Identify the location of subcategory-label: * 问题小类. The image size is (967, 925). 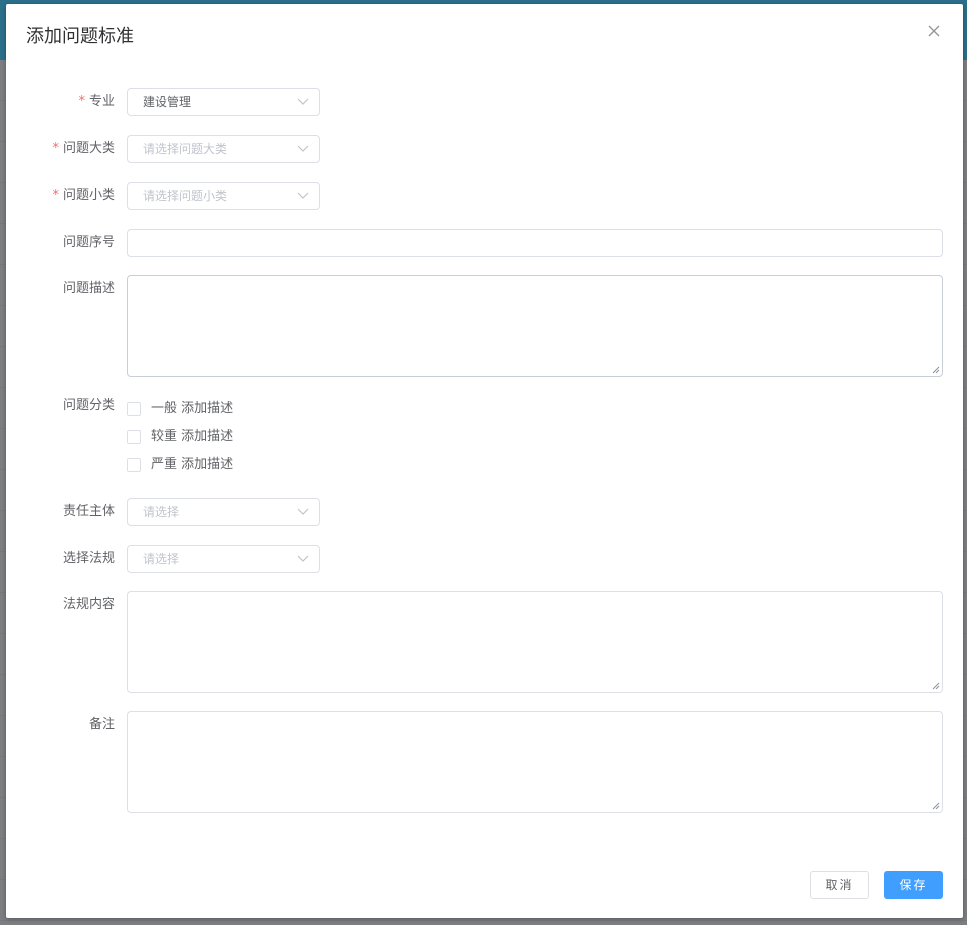
(60, 196).